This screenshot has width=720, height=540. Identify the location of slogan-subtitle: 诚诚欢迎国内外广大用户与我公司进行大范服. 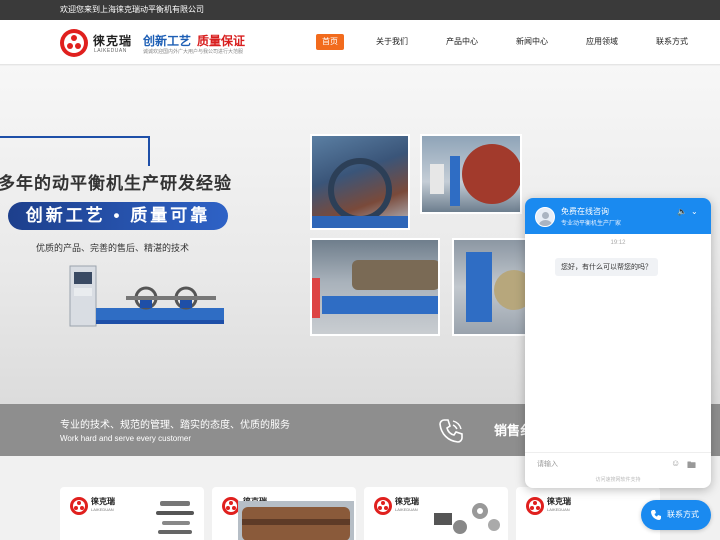
(193, 52).